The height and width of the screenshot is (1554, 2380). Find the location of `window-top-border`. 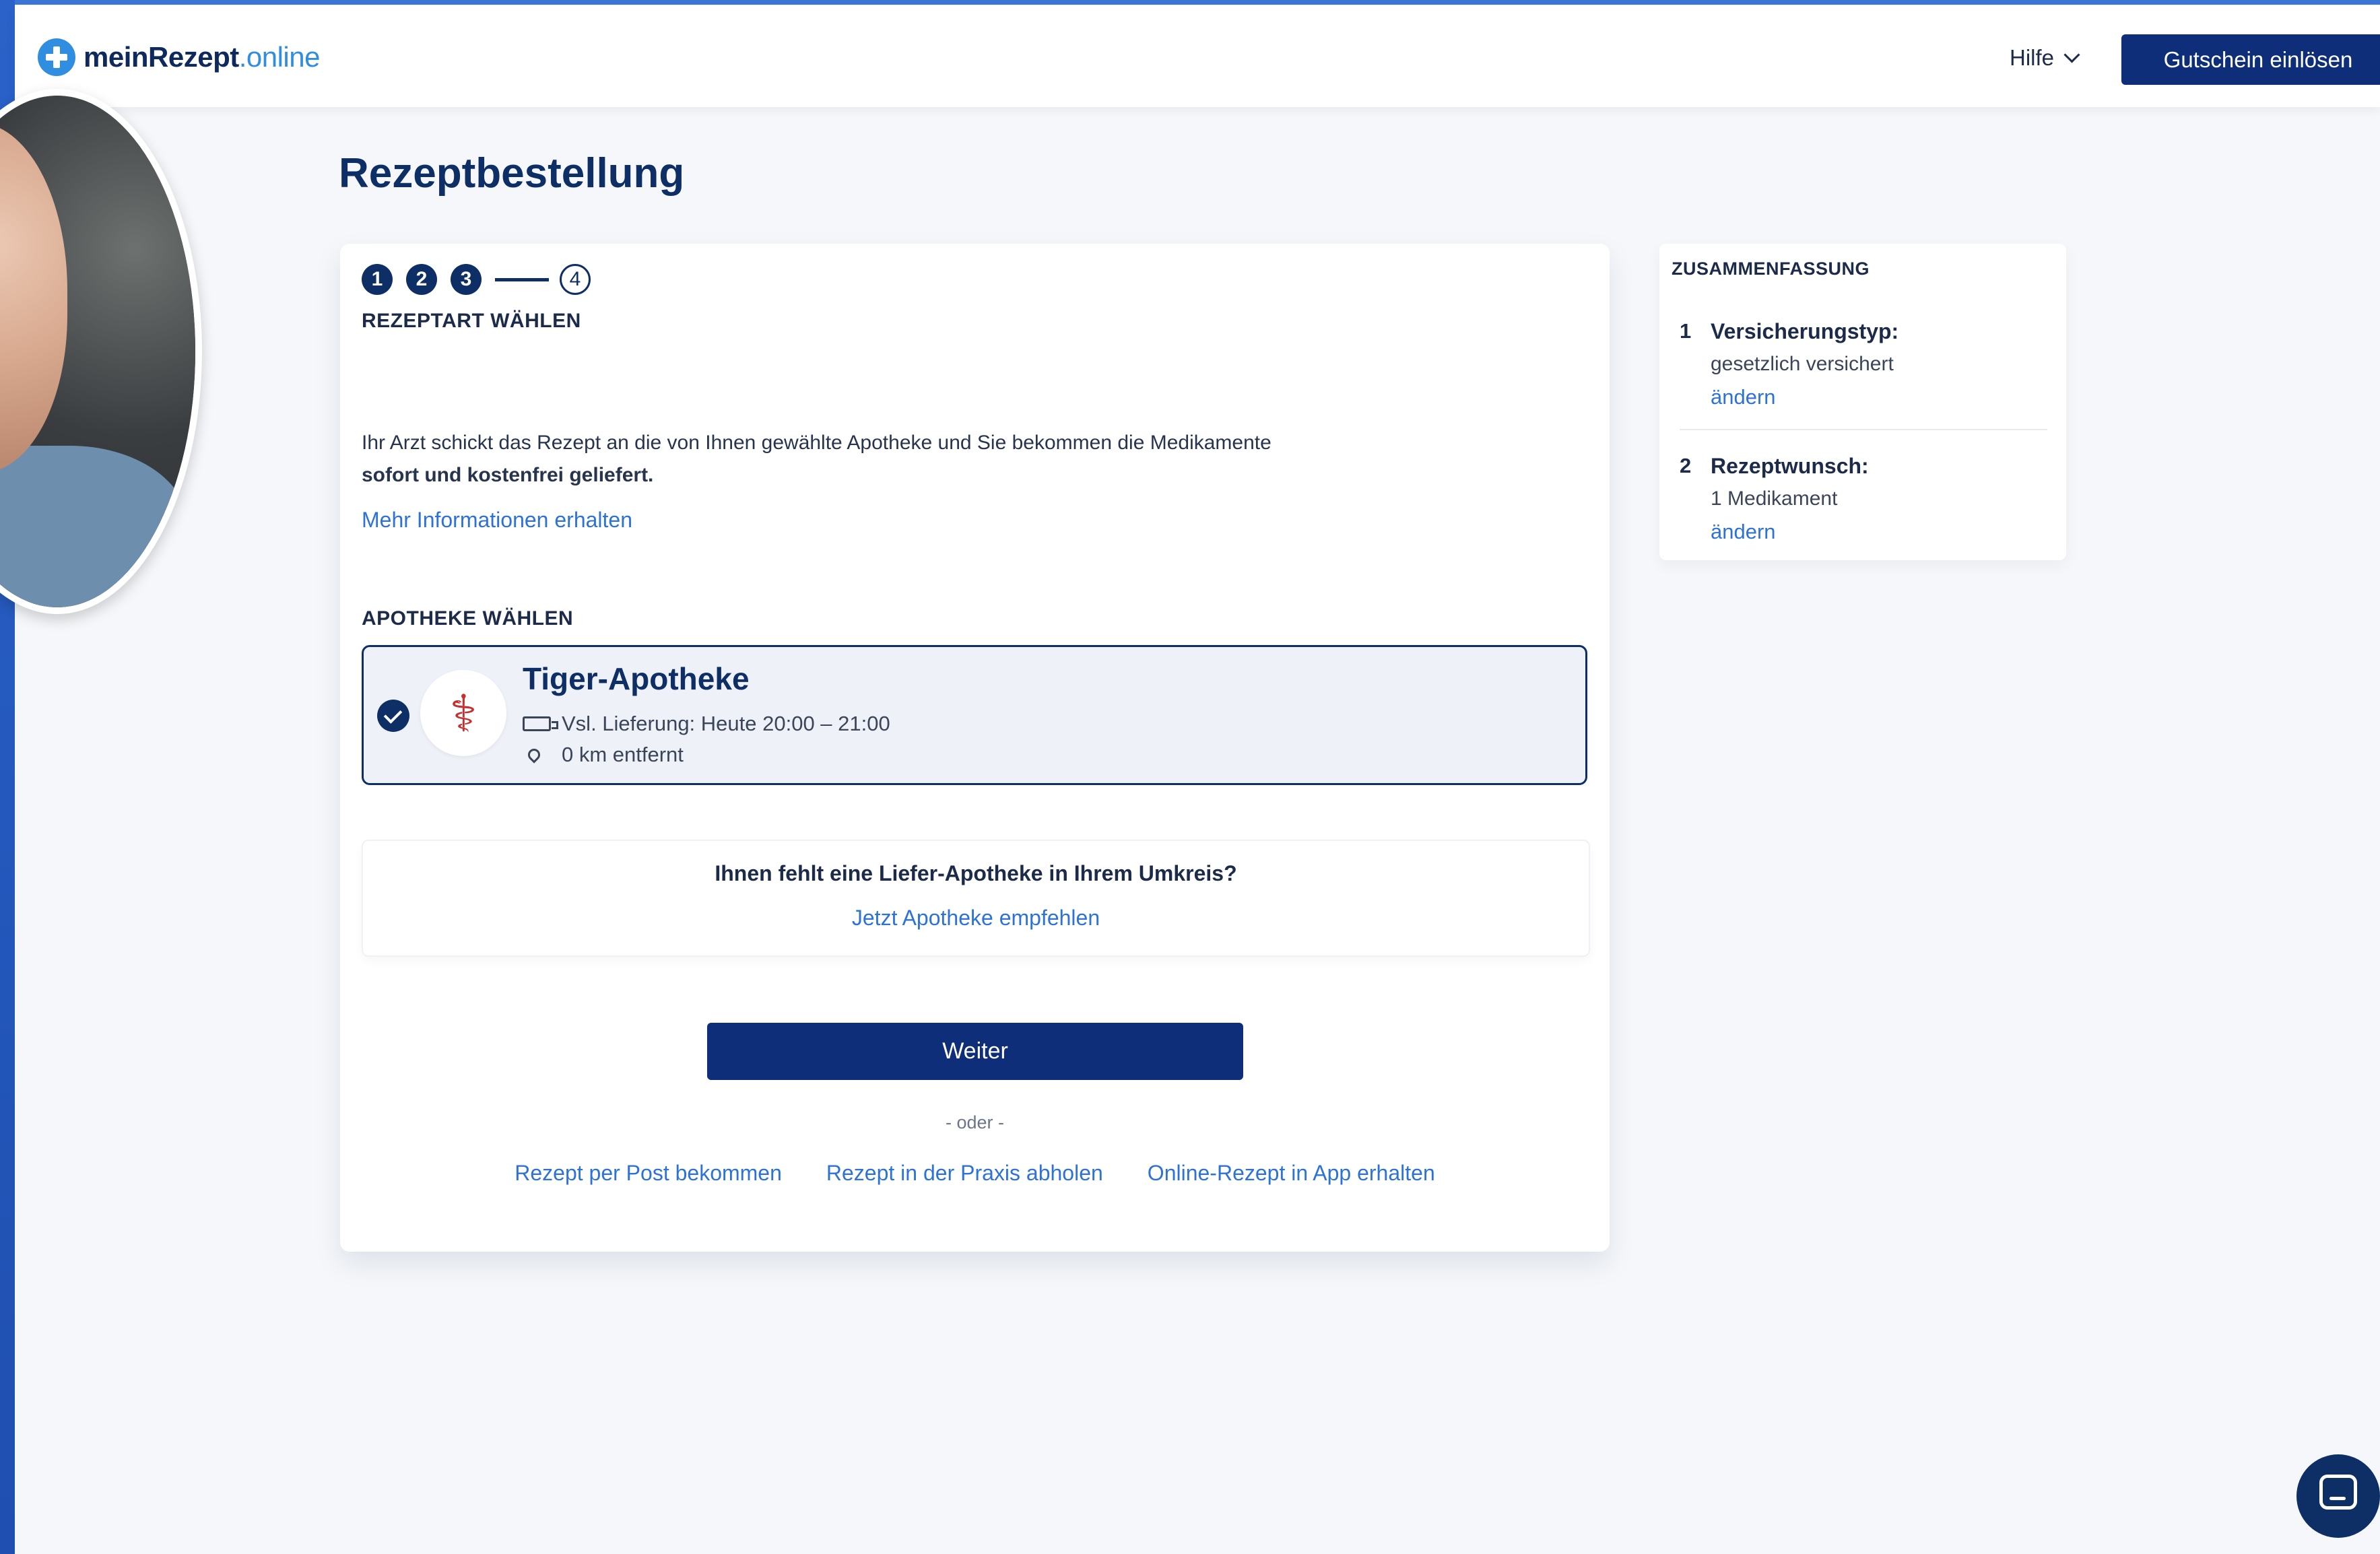

window-top-border is located at coordinates (1190, 2).